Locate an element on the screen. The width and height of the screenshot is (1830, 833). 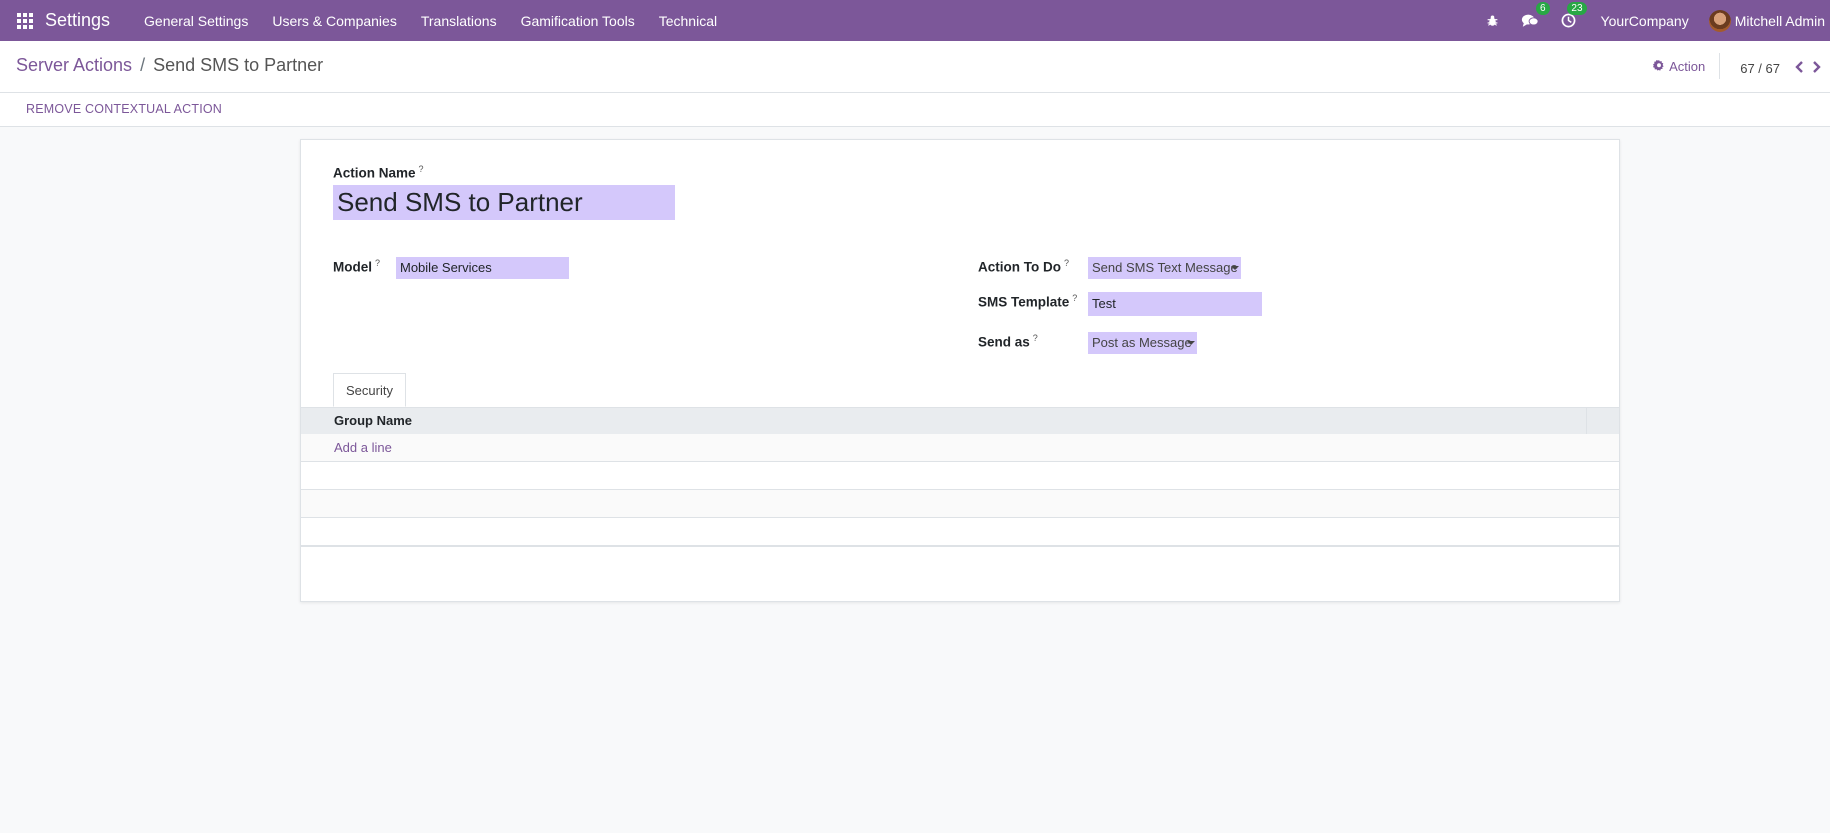
column-group-name: Group Name is located at coordinates (373, 420).